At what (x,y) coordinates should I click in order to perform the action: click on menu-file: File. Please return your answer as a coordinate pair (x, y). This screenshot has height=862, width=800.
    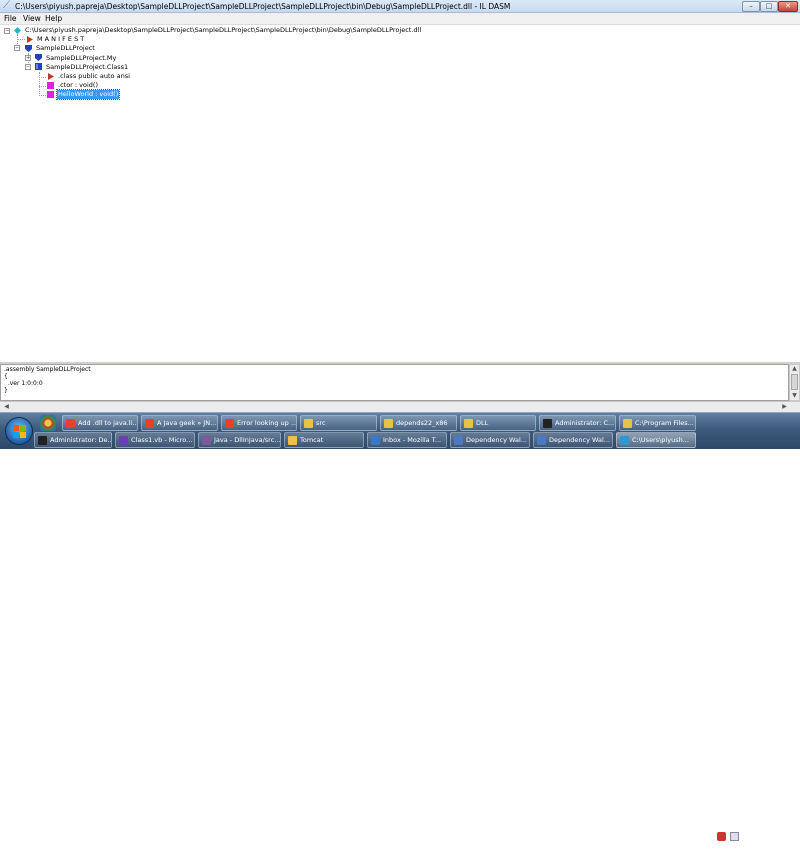
    Looking at the image, I should click on (10, 19).